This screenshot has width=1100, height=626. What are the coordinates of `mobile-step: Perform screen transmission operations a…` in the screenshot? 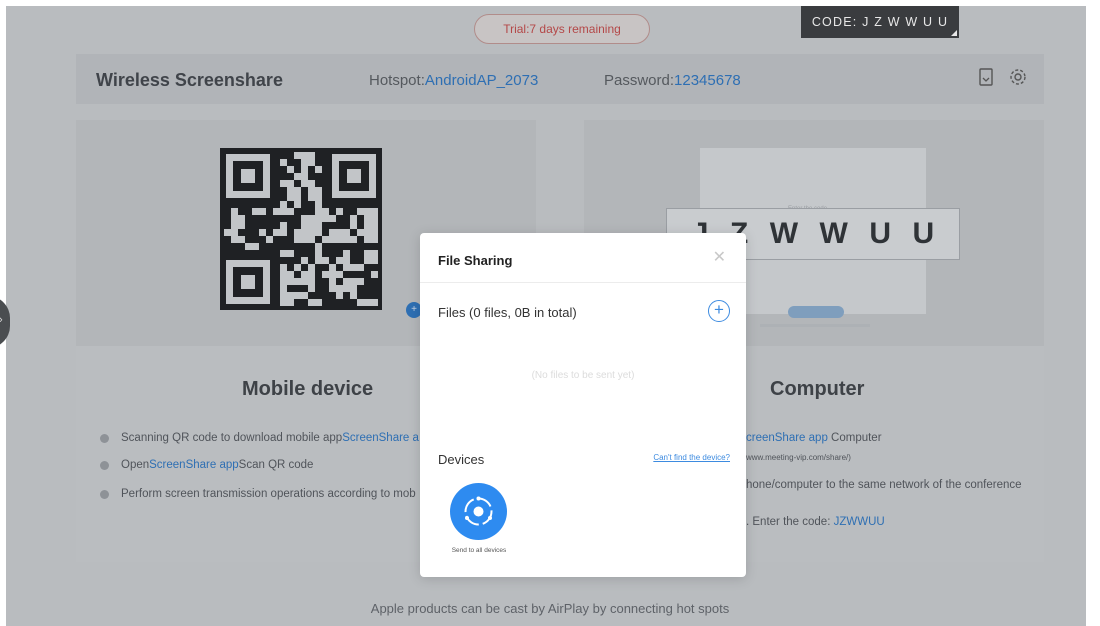 It's located at (258, 494).